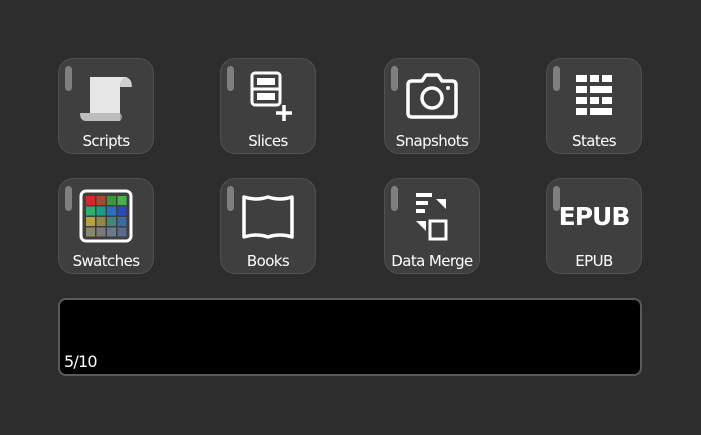 The image size is (701, 435). What do you see at coordinates (594, 261) in the screenshot?
I see `tile-label: EPUB` at bounding box center [594, 261].